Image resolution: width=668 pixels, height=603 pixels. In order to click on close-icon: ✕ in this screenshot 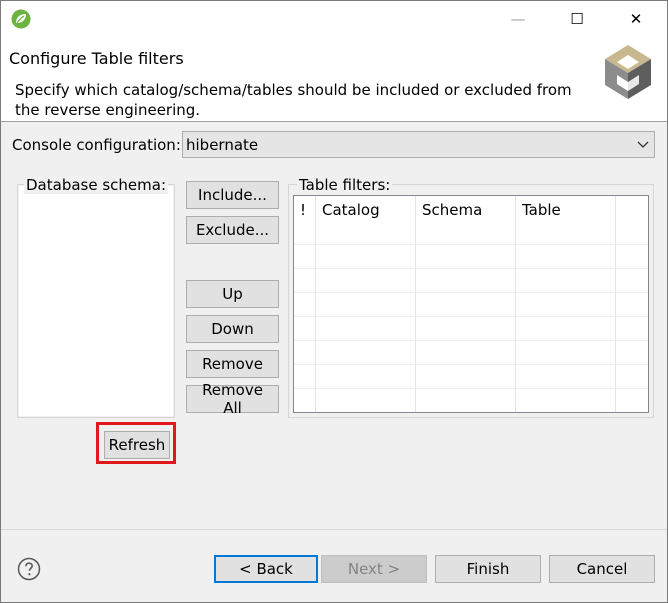, I will do `click(636, 19)`.